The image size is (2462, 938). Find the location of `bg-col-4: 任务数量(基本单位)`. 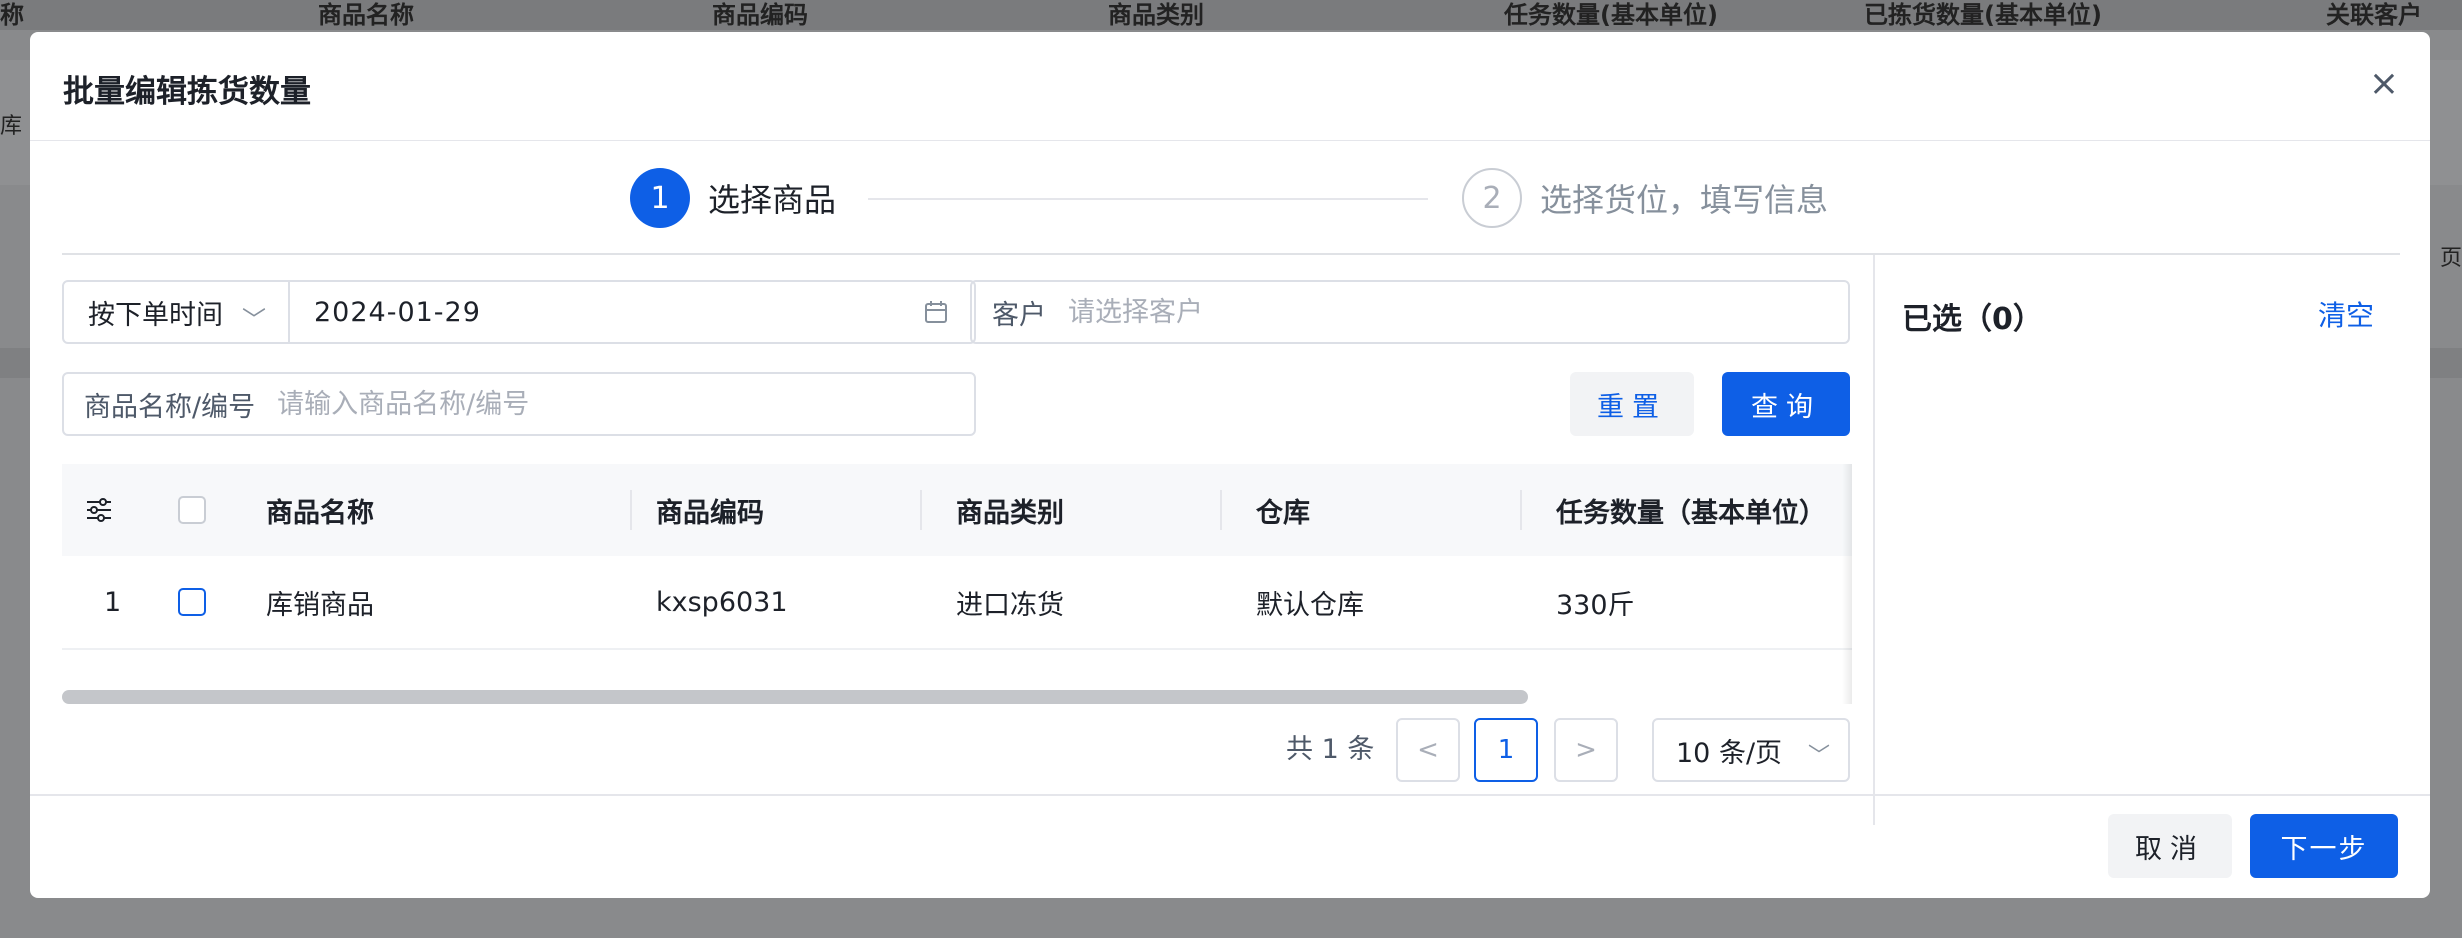

bg-col-4: 任务数量(基本单位) is located at coordinates (1611, 15).